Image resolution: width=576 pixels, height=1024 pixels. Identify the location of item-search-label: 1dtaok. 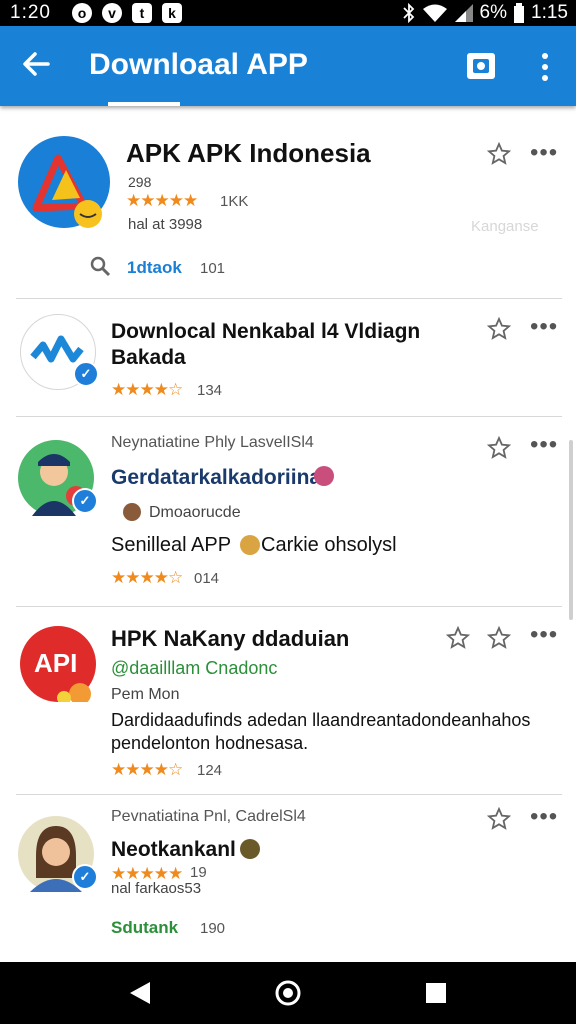
(154, 268).